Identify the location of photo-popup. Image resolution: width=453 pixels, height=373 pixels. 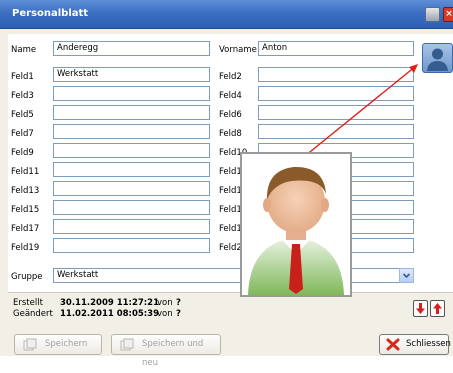
(296, 224).